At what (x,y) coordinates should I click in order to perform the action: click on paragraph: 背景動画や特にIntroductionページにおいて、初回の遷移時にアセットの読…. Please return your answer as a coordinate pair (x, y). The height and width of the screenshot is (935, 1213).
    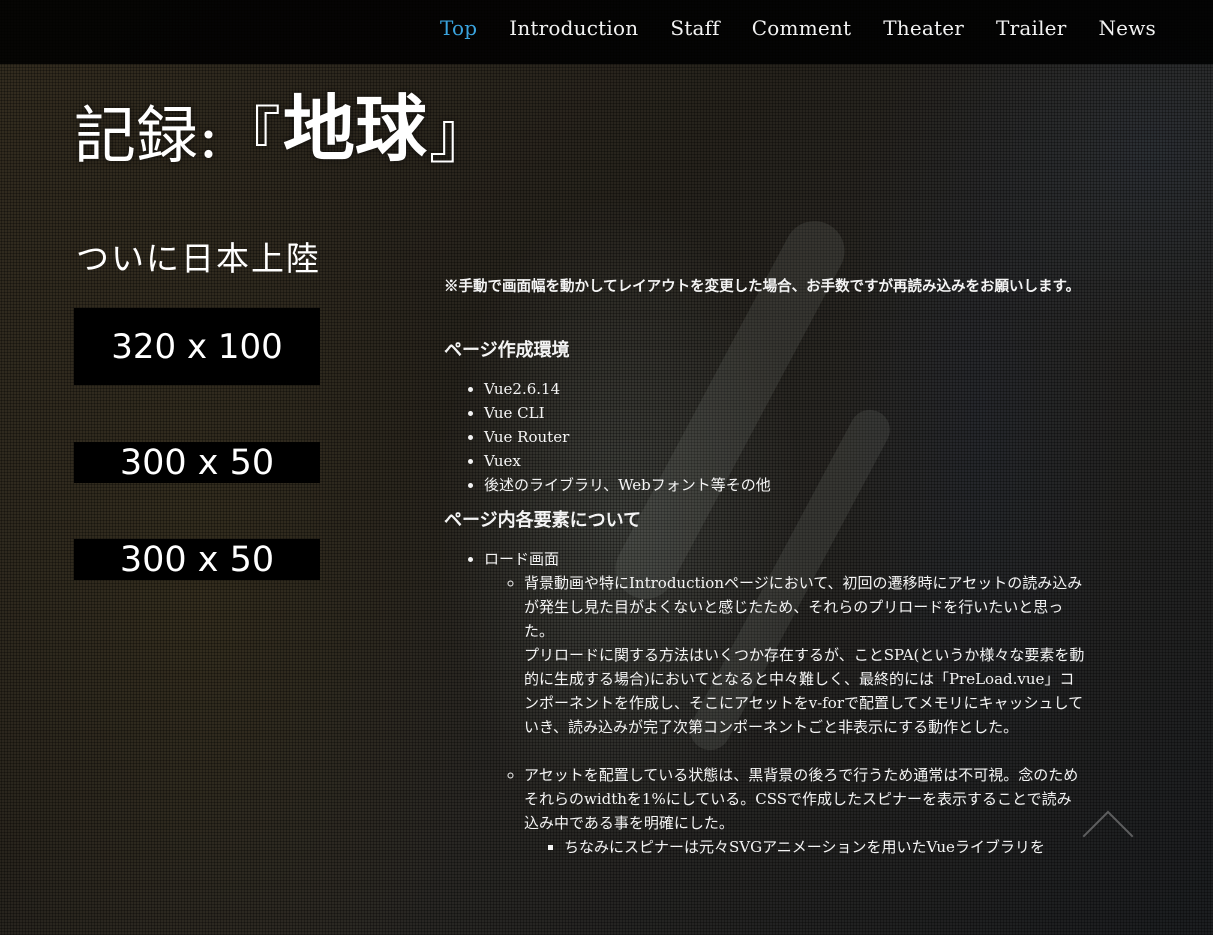
    Looking at the image, I should click on (803, 607).